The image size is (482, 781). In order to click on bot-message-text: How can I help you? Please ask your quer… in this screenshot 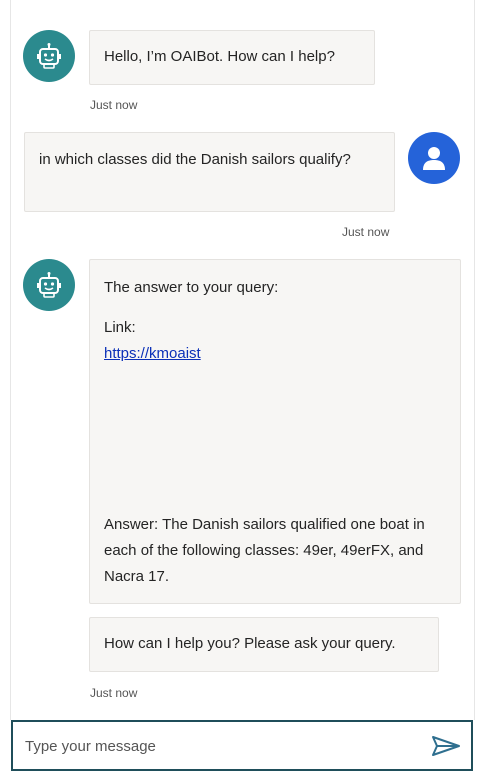, I will do `click(250, 643)`.